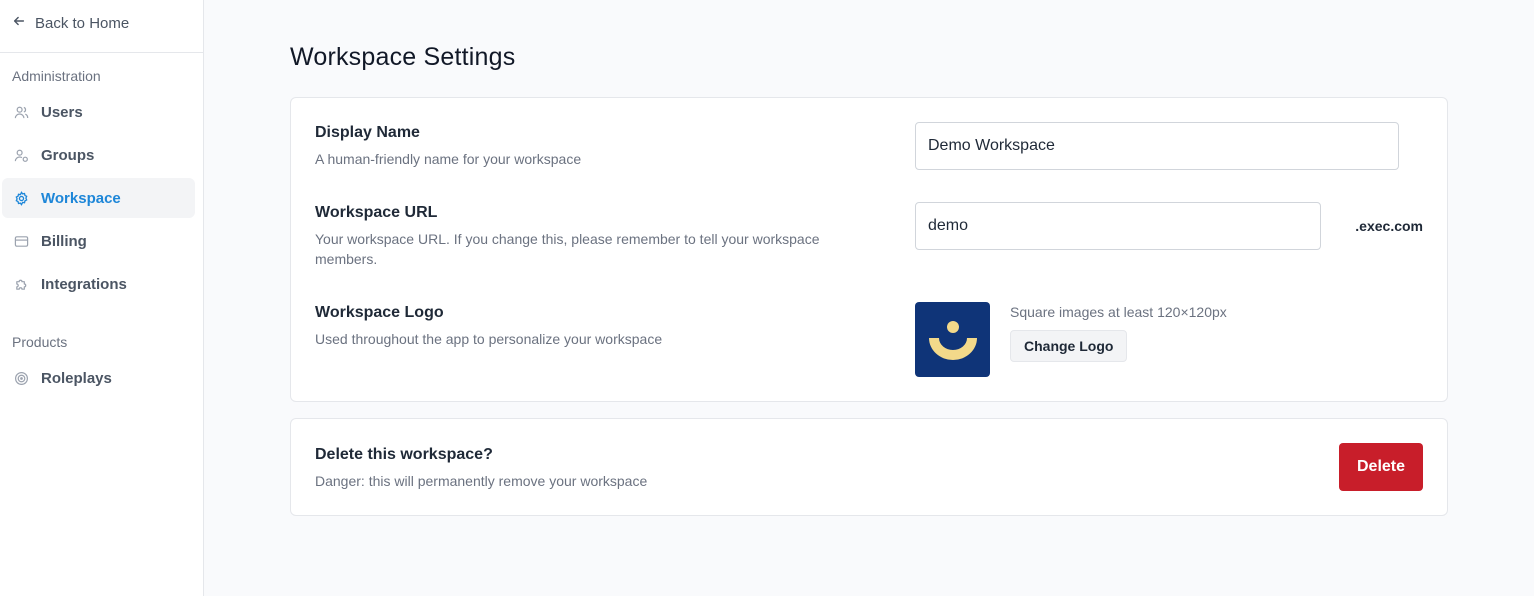 Image resolution: width=1534 pixels, height=596 pixels. Describe the element at coordinates (1157, 146) in the screenshot. I see `display-name-input: Demo Workspace` at that location.